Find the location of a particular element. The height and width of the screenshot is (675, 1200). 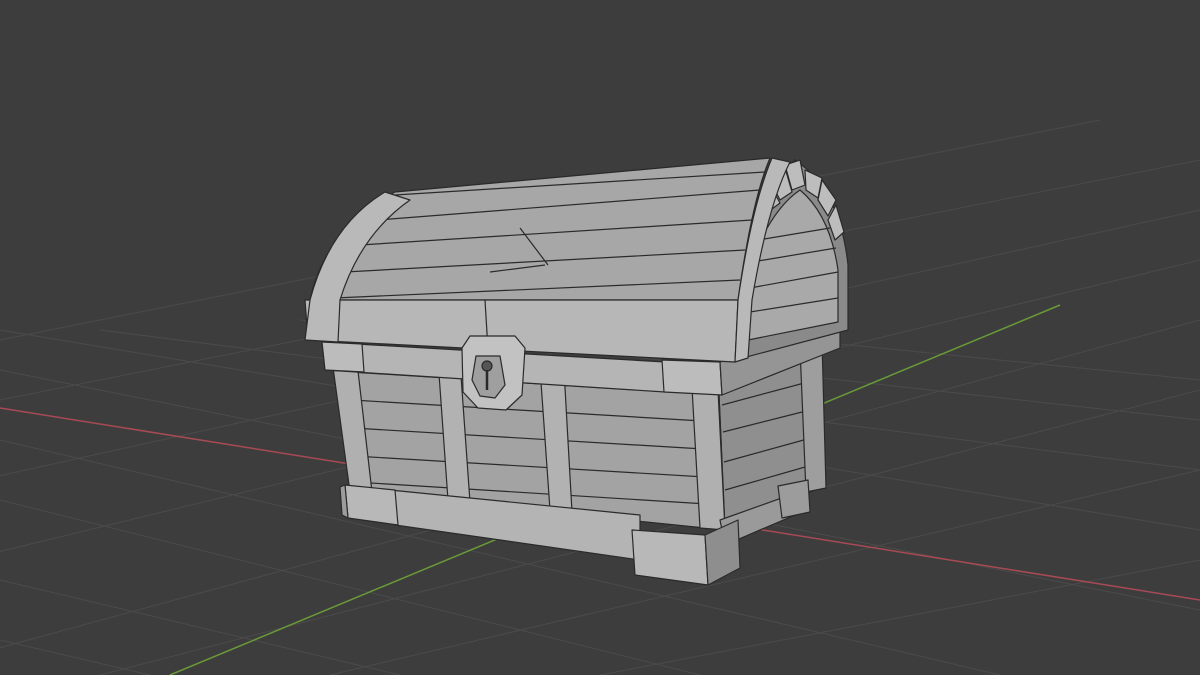

chest-foot-back-right is located at coordinates (794, 499).